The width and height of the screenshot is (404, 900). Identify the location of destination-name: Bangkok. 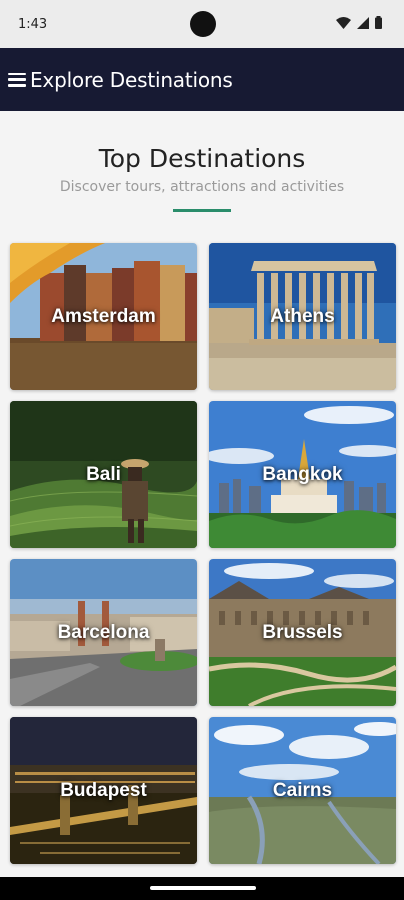
(302, 474).